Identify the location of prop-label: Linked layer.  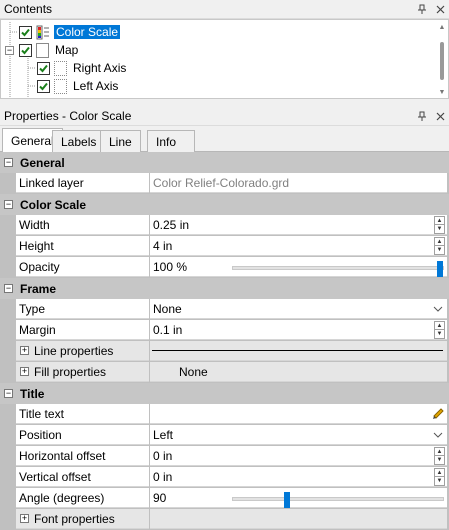
(82, 183).